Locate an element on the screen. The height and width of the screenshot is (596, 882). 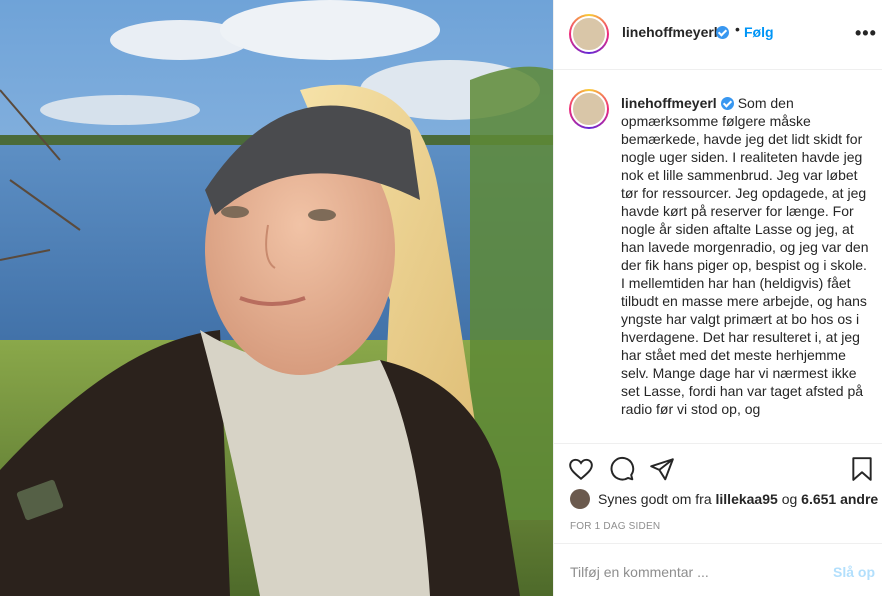
more-options-icon: ••• is located at coordinates (866, 33).